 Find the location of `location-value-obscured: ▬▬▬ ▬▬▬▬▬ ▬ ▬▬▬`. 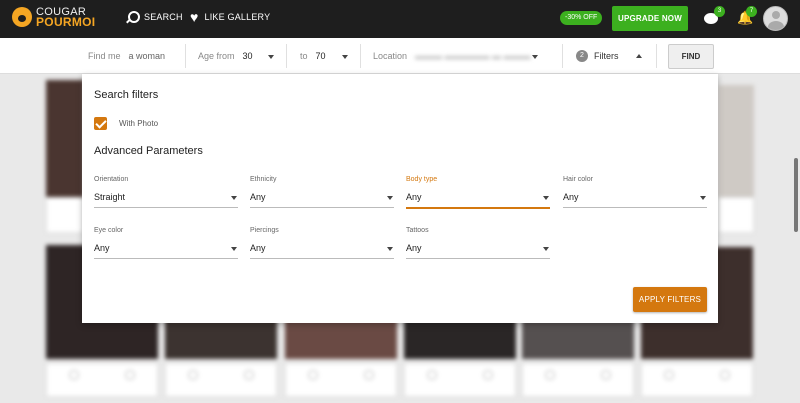

location-value-obscured: ▬▬▬ ▬▬▬▬▬ ▬ ▬▬▬ is located at coordinates (473, 56).